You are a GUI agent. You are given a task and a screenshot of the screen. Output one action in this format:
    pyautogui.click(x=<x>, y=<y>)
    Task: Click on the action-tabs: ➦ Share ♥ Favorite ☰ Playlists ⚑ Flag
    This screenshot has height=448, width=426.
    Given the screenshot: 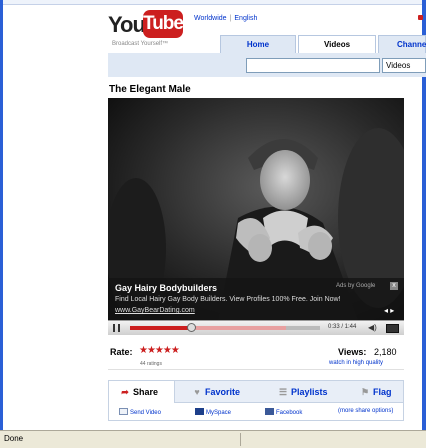 What is the action you would take?
    pyautogui.click(x=256, y=391)
    